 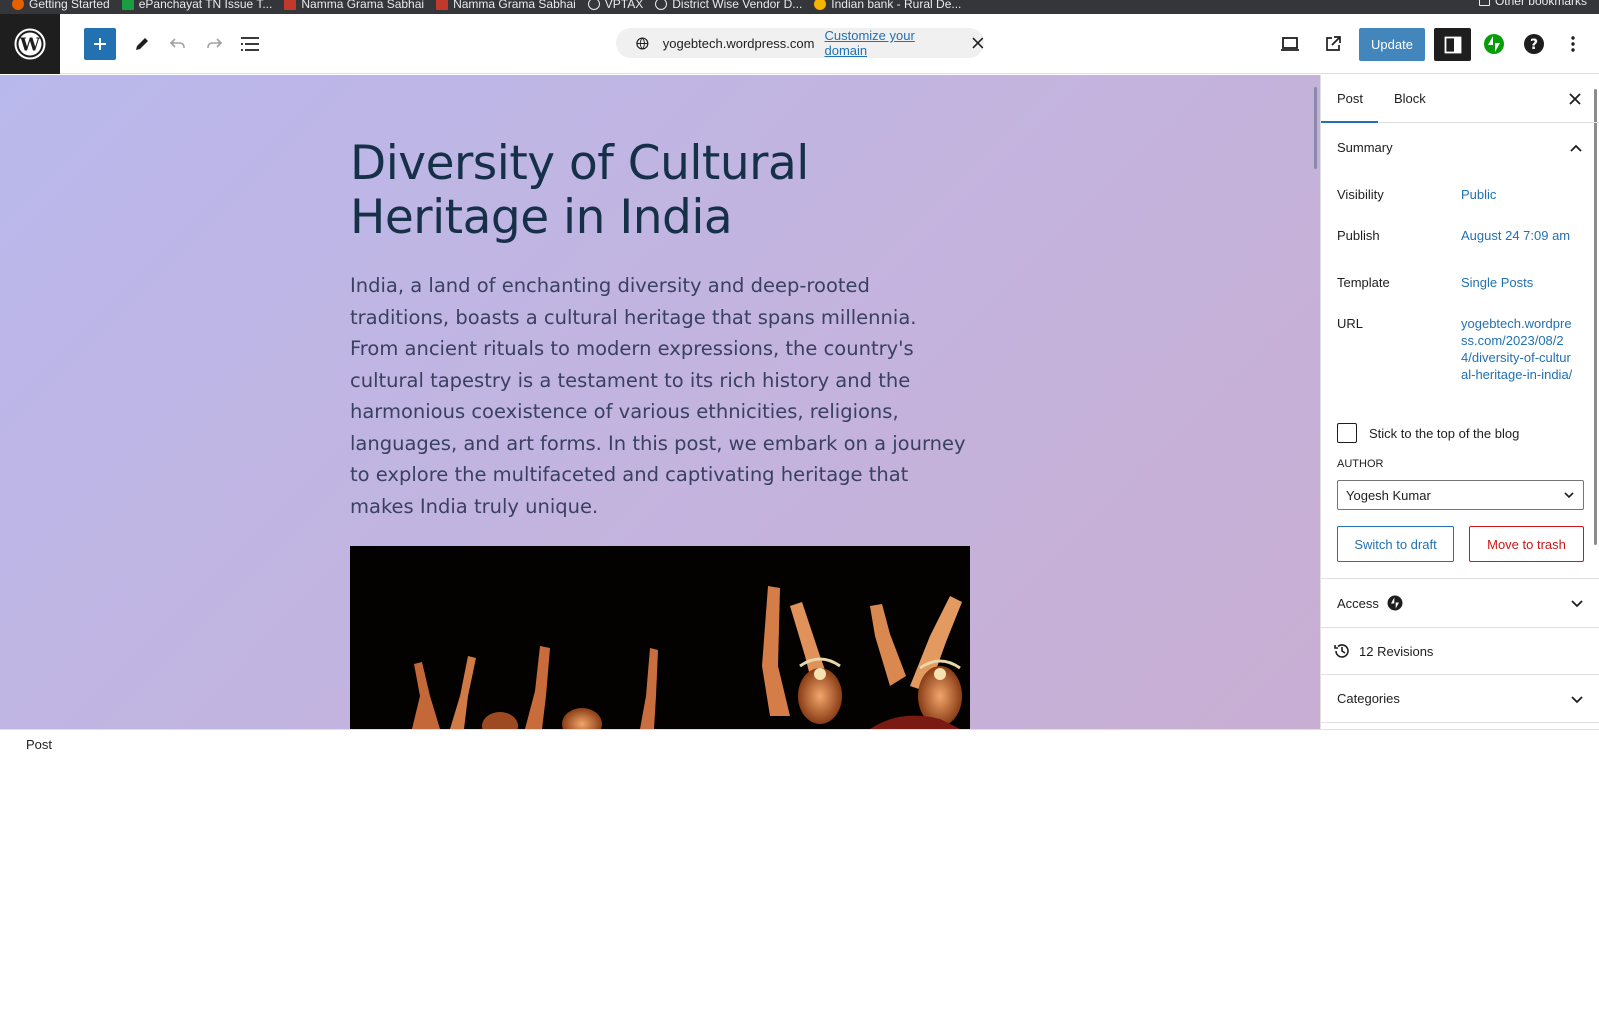 What do you see at coordinates (1460, 147) in the screenshot?
I see `summary-panel-toggle: Summary` at bounding box center [1460, 147].